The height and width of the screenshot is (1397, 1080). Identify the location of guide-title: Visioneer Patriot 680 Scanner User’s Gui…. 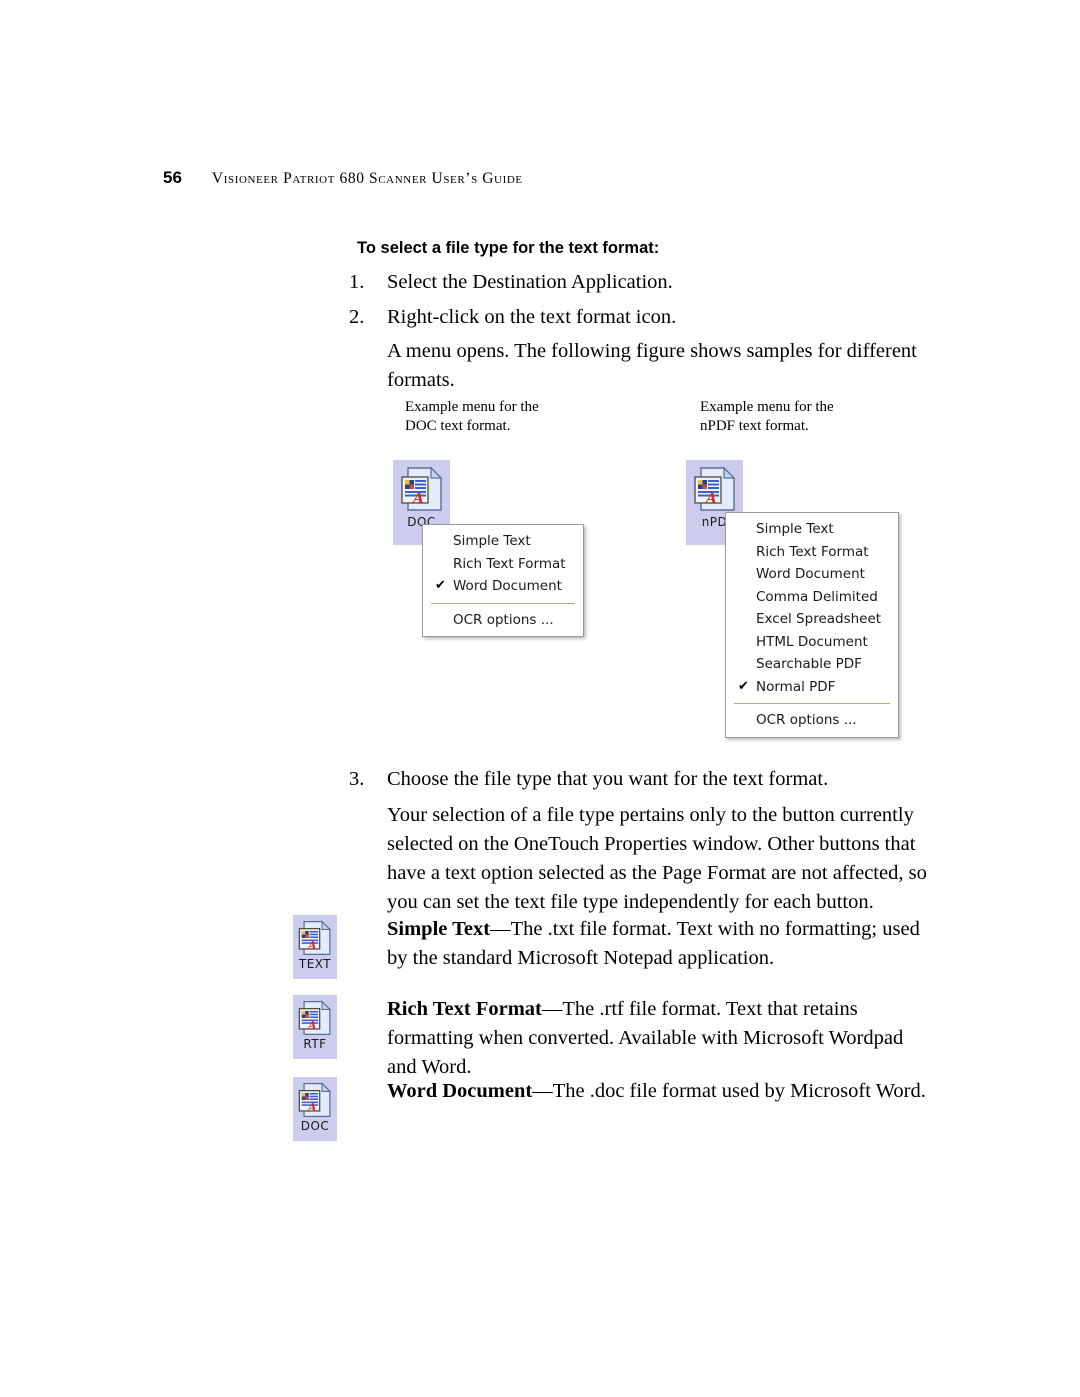
(367, 178).